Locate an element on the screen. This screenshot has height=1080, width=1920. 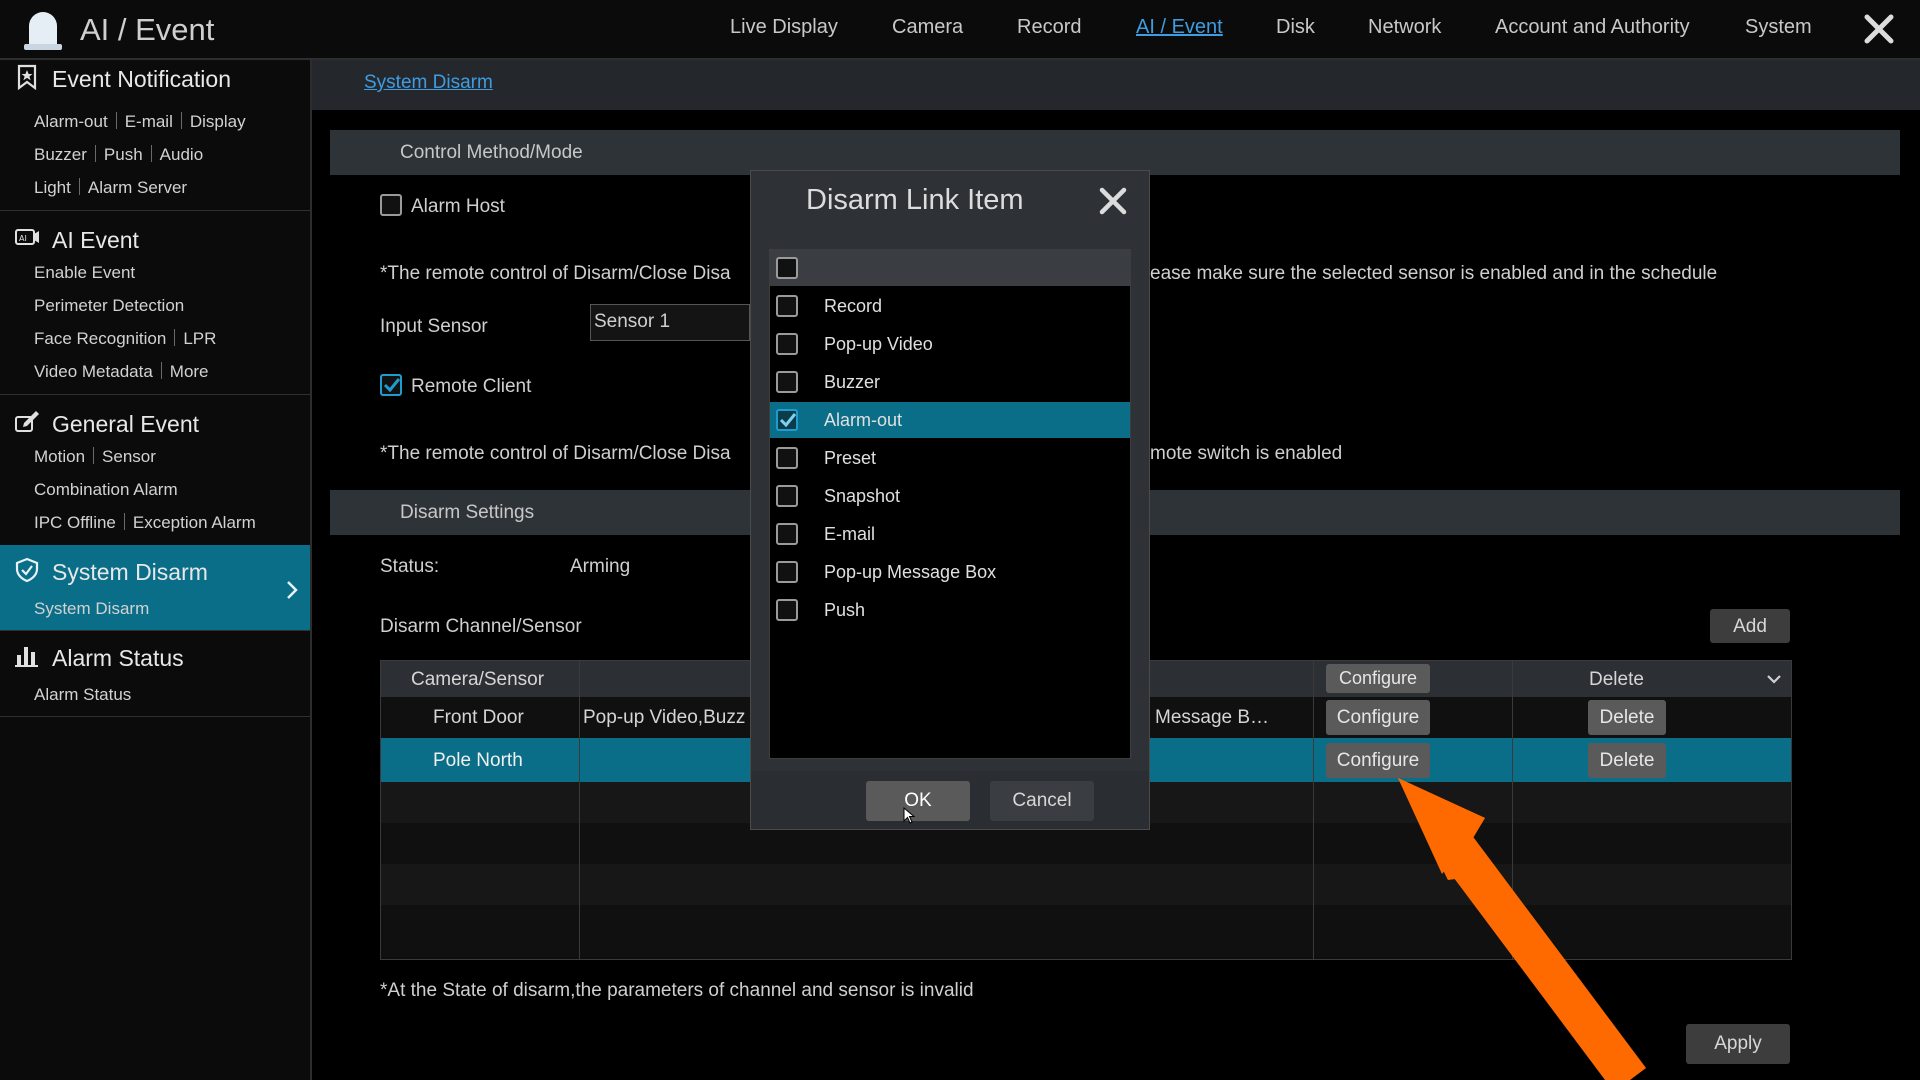
sidebar-item-enable-event: Enable Event is located at coordinates (84, 272).